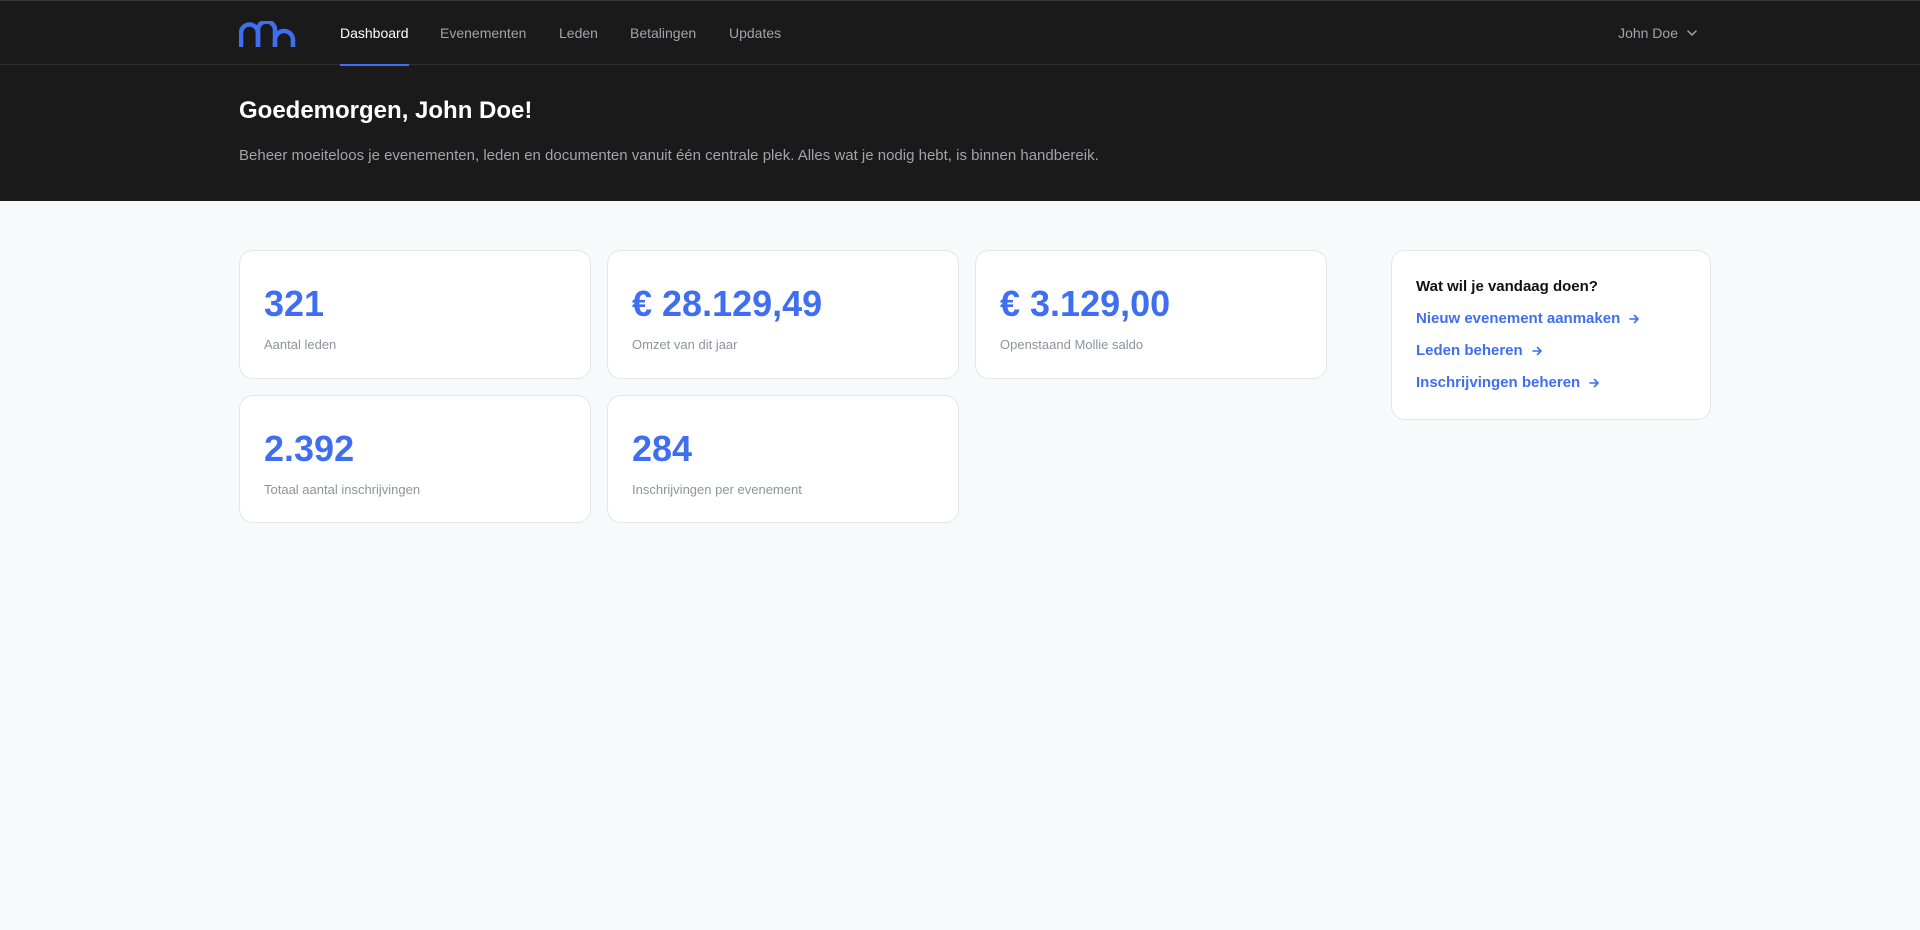  Describe the element at coordinates (1518, 318) in the screenshot. I see `action-link-label: Nieuw evenement aanmaken` at that location.